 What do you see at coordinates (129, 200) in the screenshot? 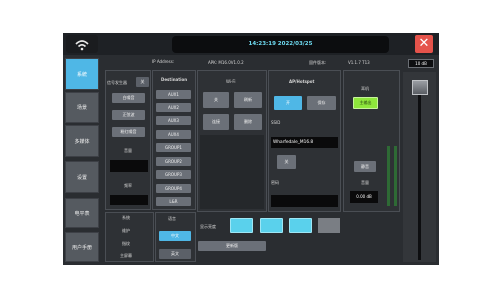
I see `signal-frequency-field` at bounding box center [129, 200].